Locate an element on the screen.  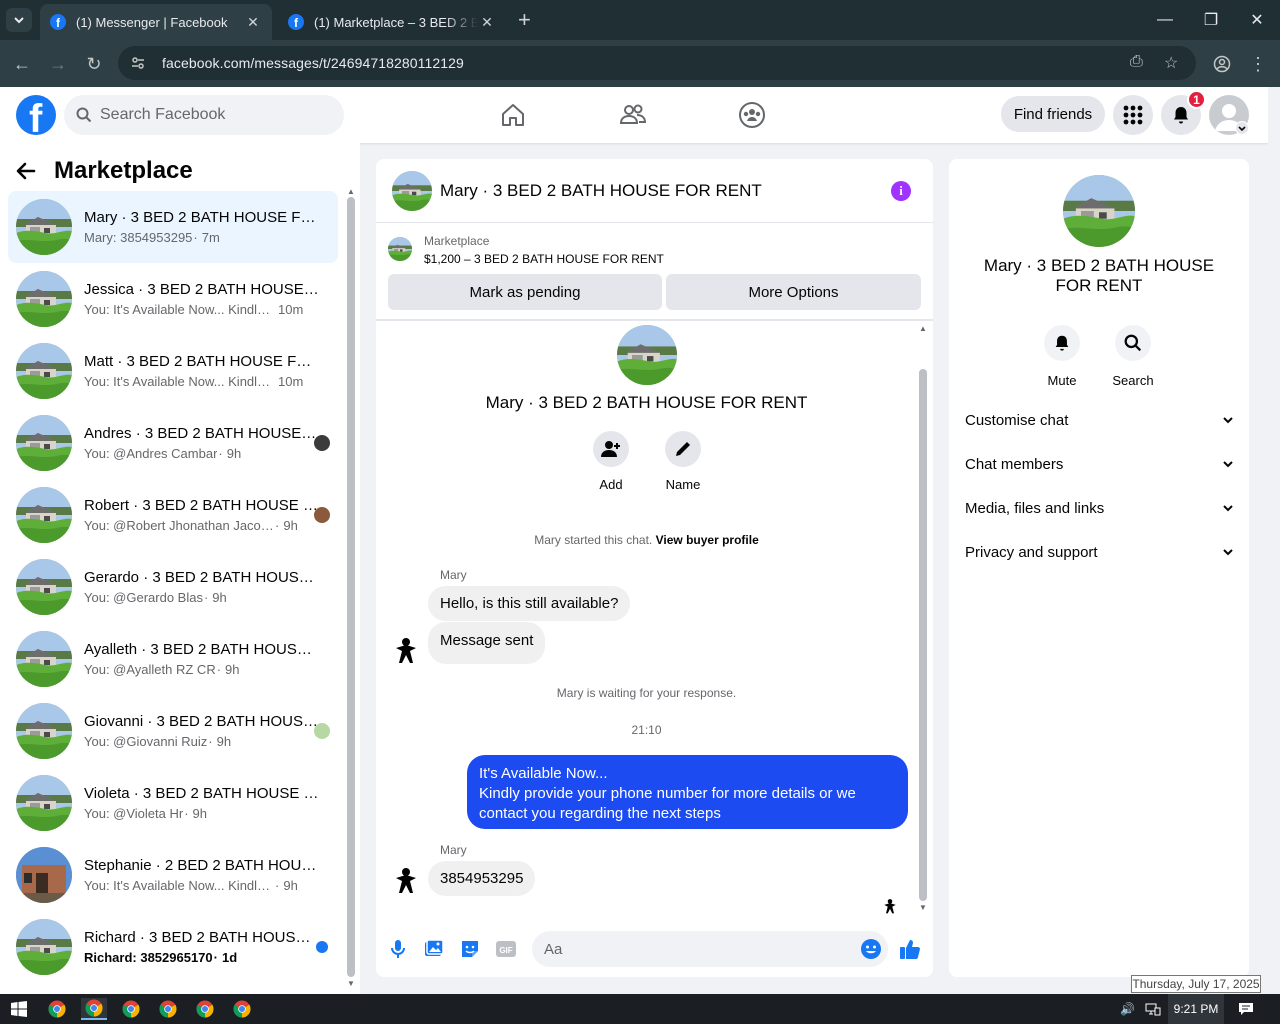
thumbs-up-icon is located at coordinates (910, 949).